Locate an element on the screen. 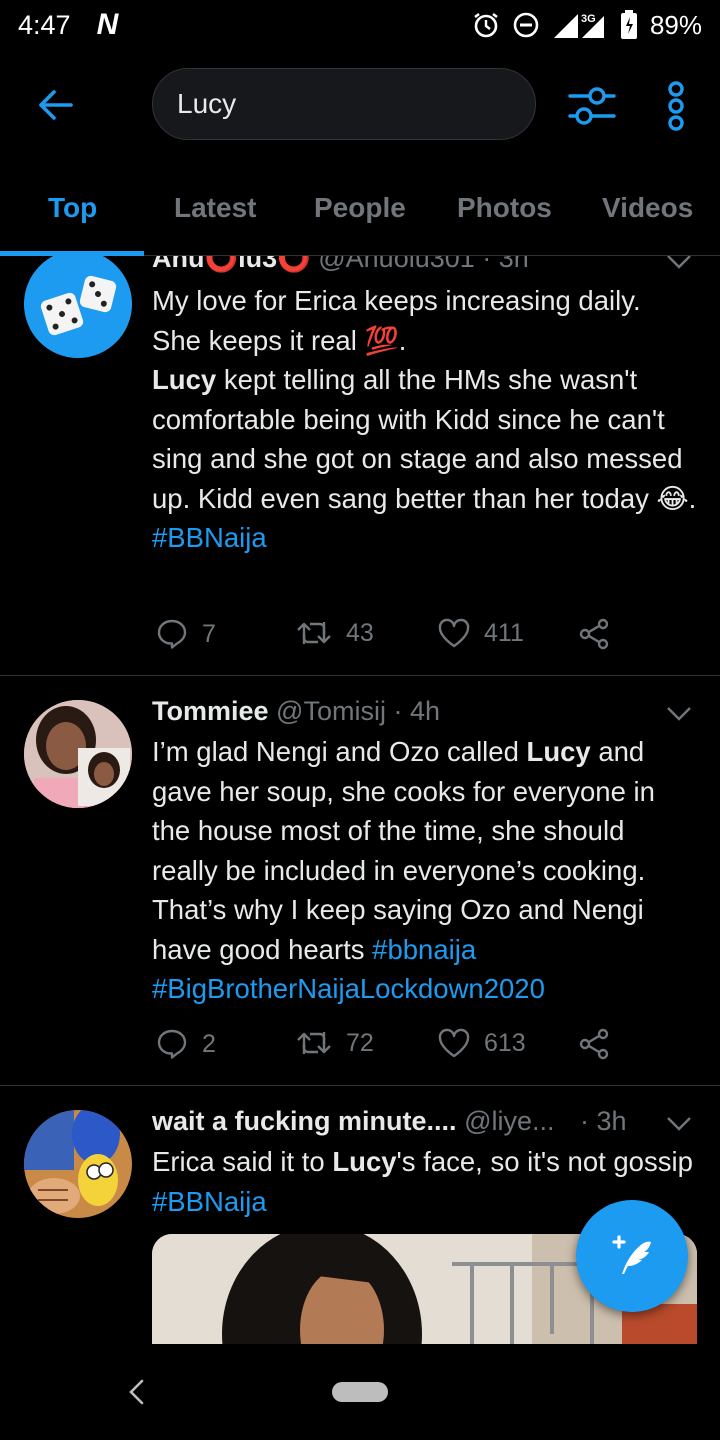 This screenshot has width=720, height=1440. retweet-button: 43 is located at coordinates (335, 633).